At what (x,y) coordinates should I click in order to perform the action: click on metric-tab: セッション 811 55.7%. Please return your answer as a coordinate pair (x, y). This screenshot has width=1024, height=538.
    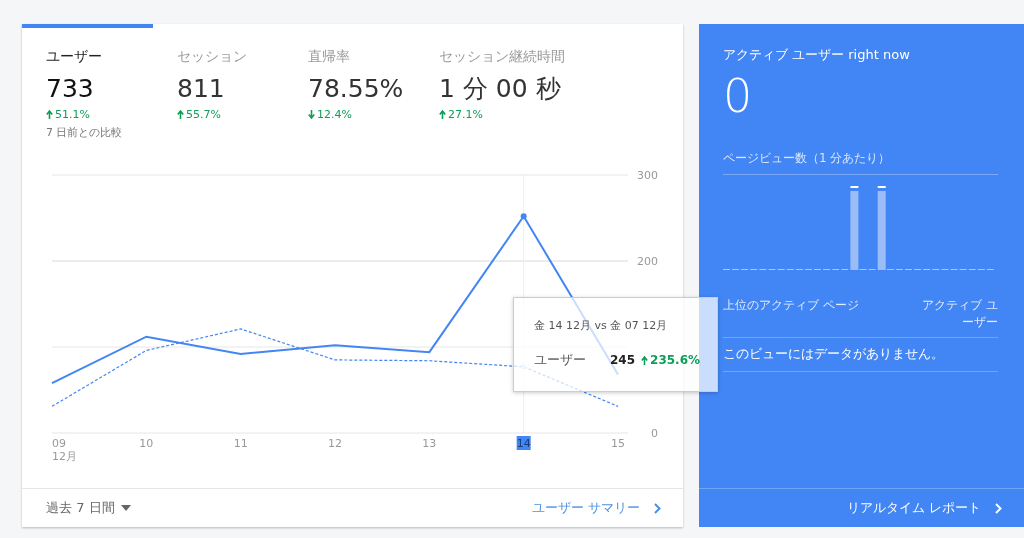
    Looking at the image, I should click on (218, 87).